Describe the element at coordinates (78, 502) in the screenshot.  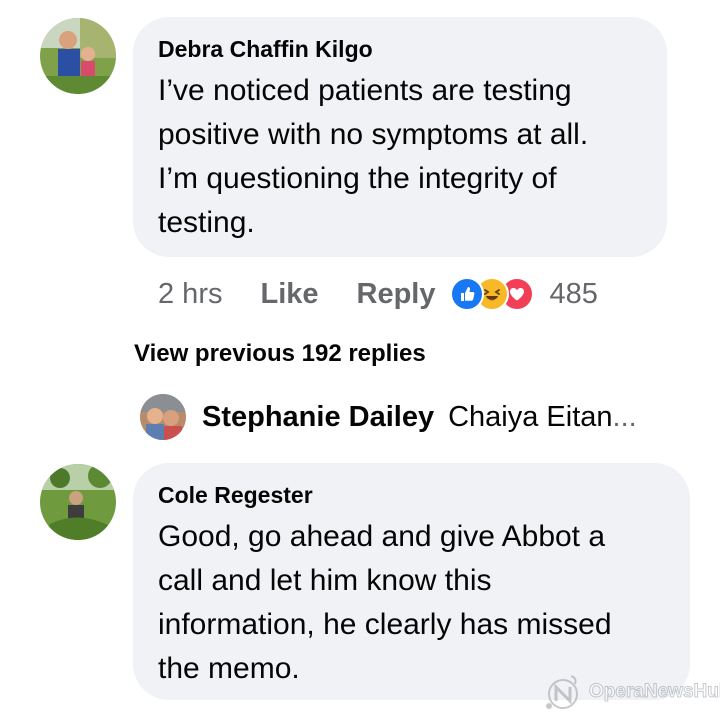
I see `avatar-cole` at that location.